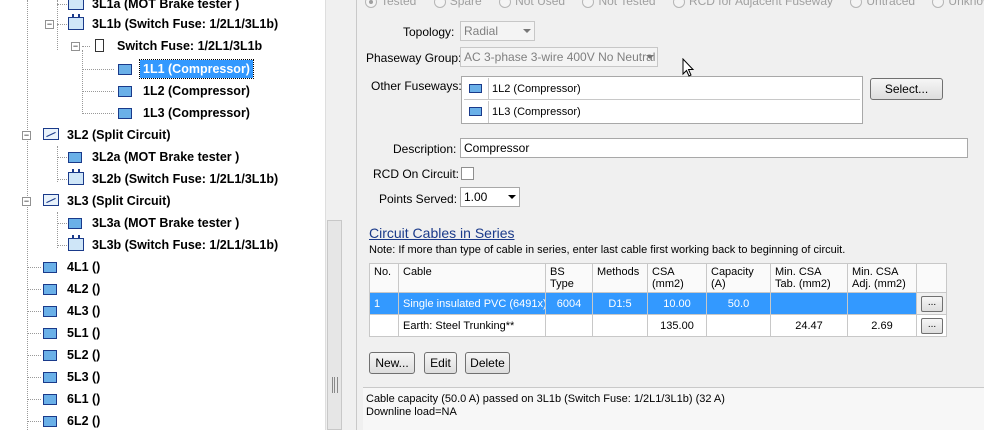  Describe the element at coordinates (487, 363) in the screenshot. I see `delete-cable-button: Delete` at that location.